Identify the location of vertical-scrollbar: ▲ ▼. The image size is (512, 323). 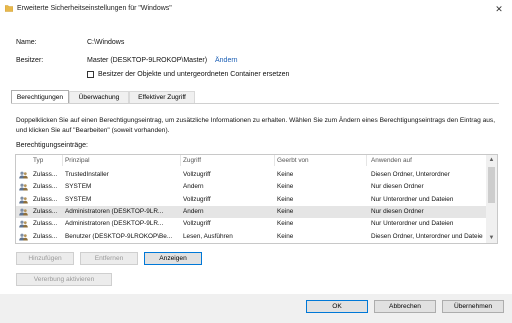
(491, 199).